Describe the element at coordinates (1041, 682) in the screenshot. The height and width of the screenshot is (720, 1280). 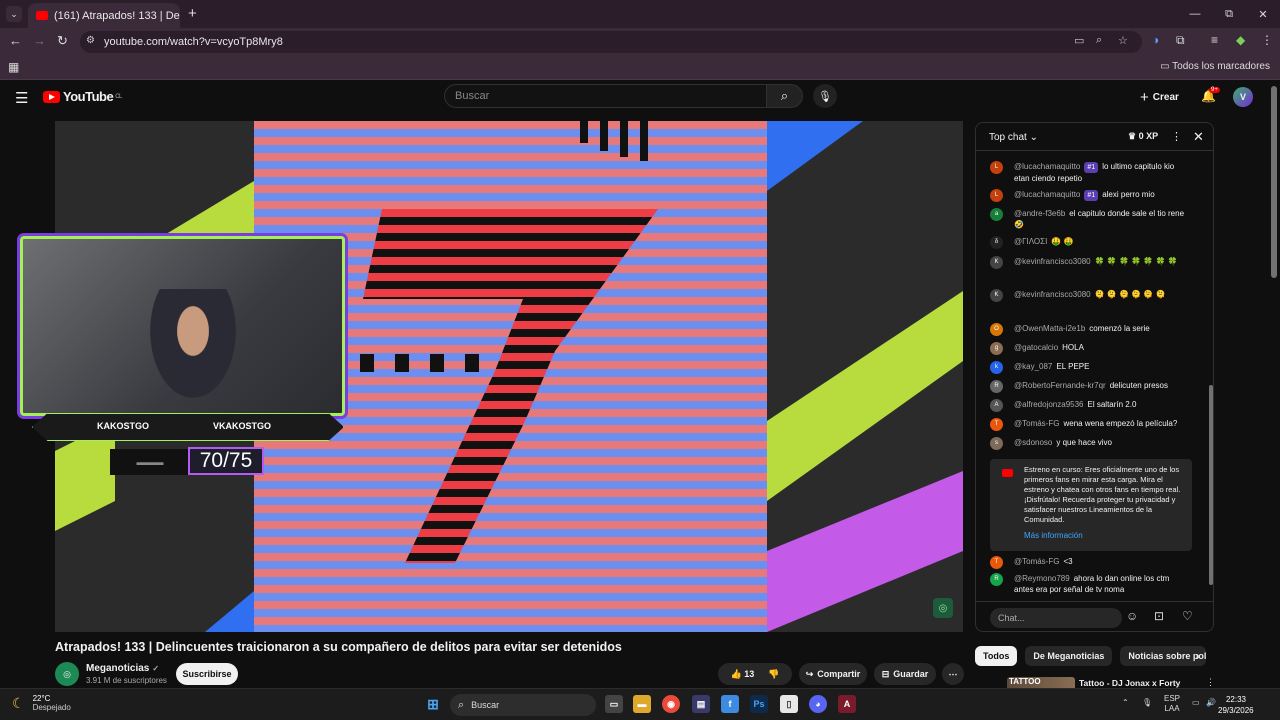
I see `recommended-thumbnail: TATTOO` at that location.